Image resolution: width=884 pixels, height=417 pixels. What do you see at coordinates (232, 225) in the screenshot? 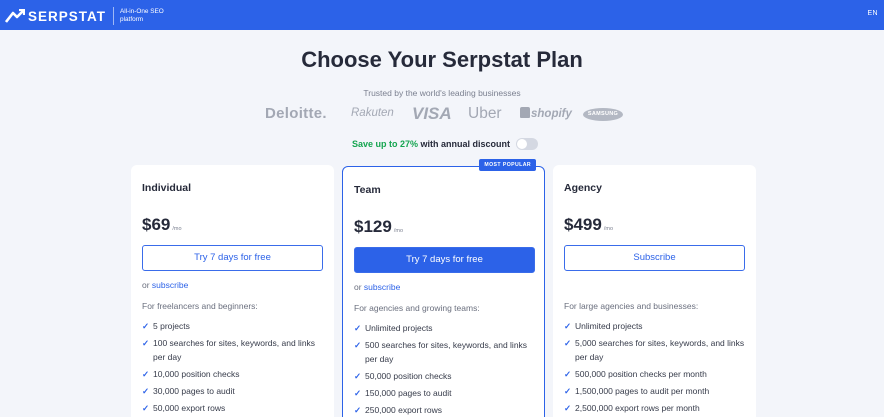
I see `plan-price: $69 /mo` at bounding box center [232, 225].